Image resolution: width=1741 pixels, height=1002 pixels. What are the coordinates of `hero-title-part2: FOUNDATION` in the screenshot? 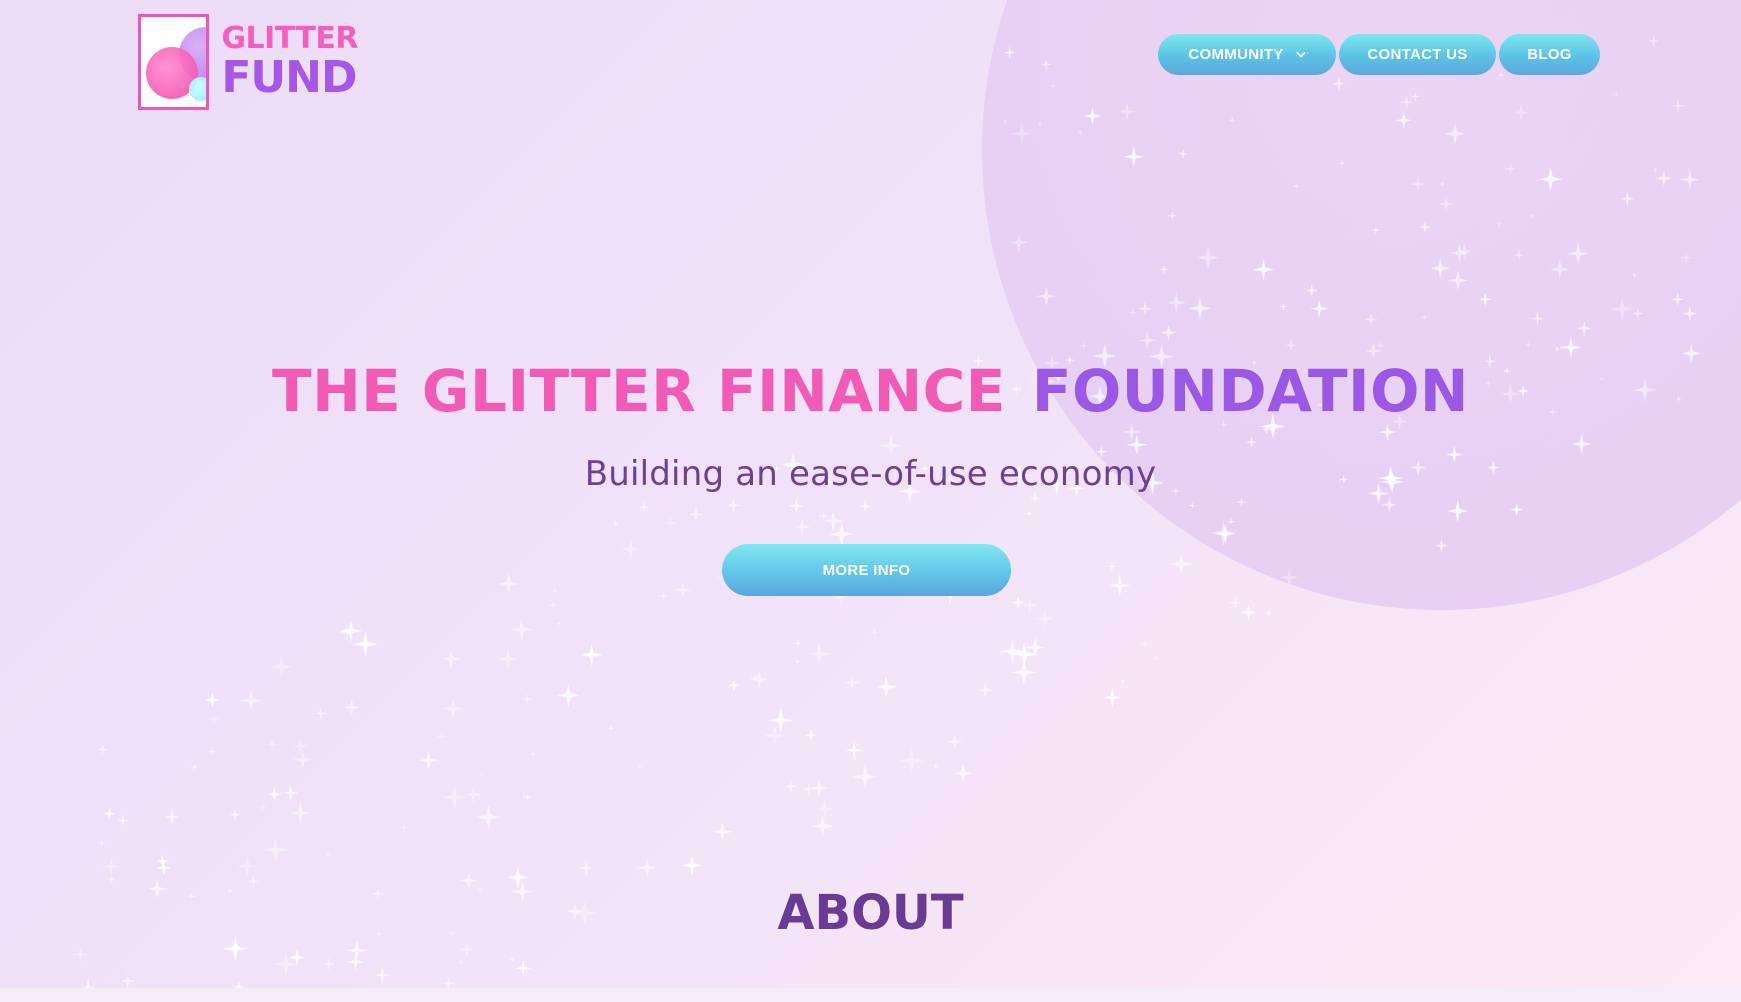 It's located at (1250, 391).